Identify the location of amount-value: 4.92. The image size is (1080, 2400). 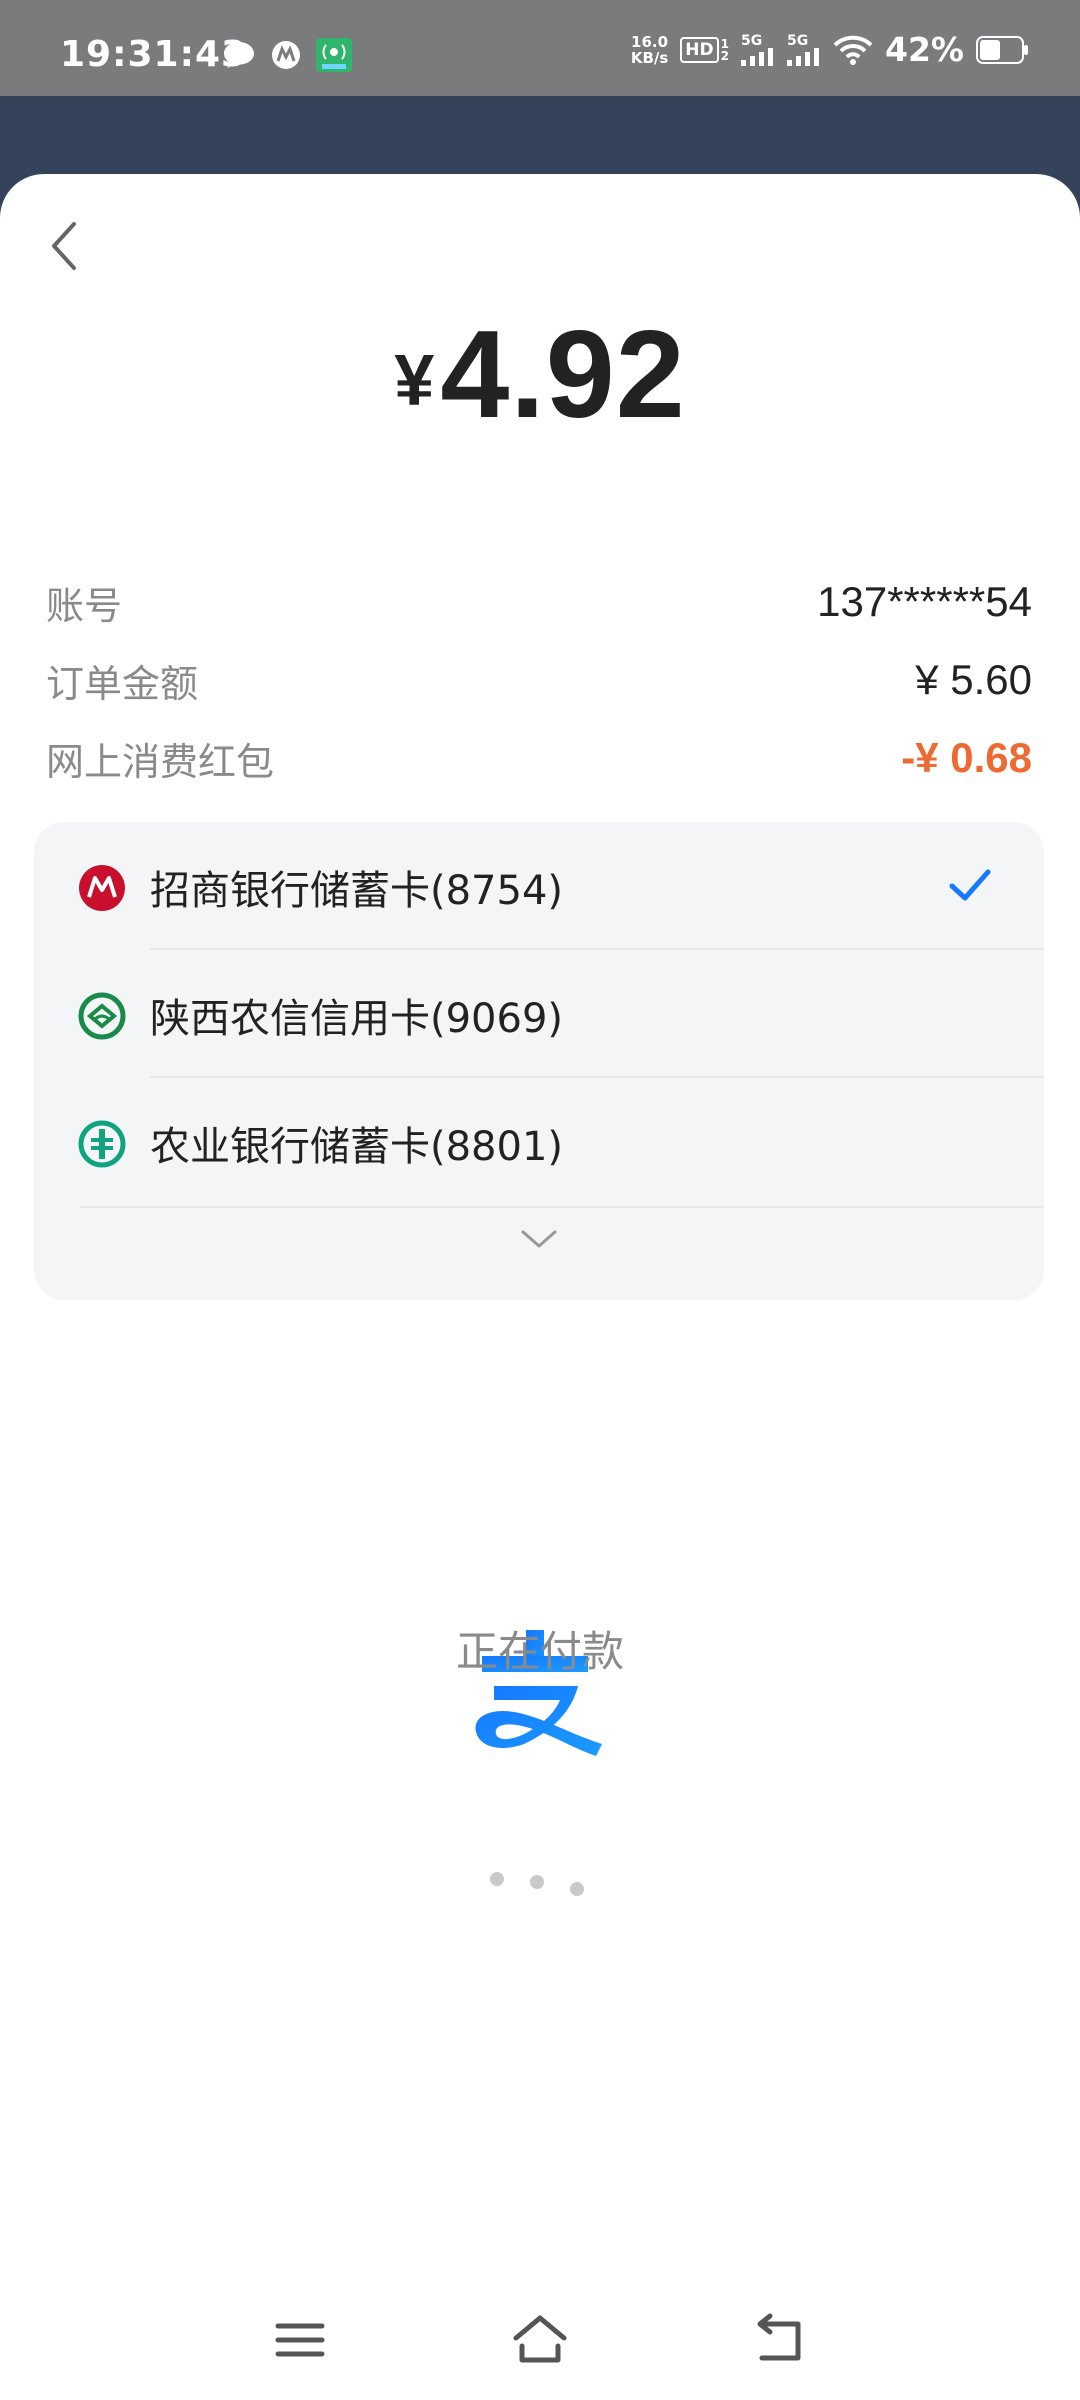
(563, 375).